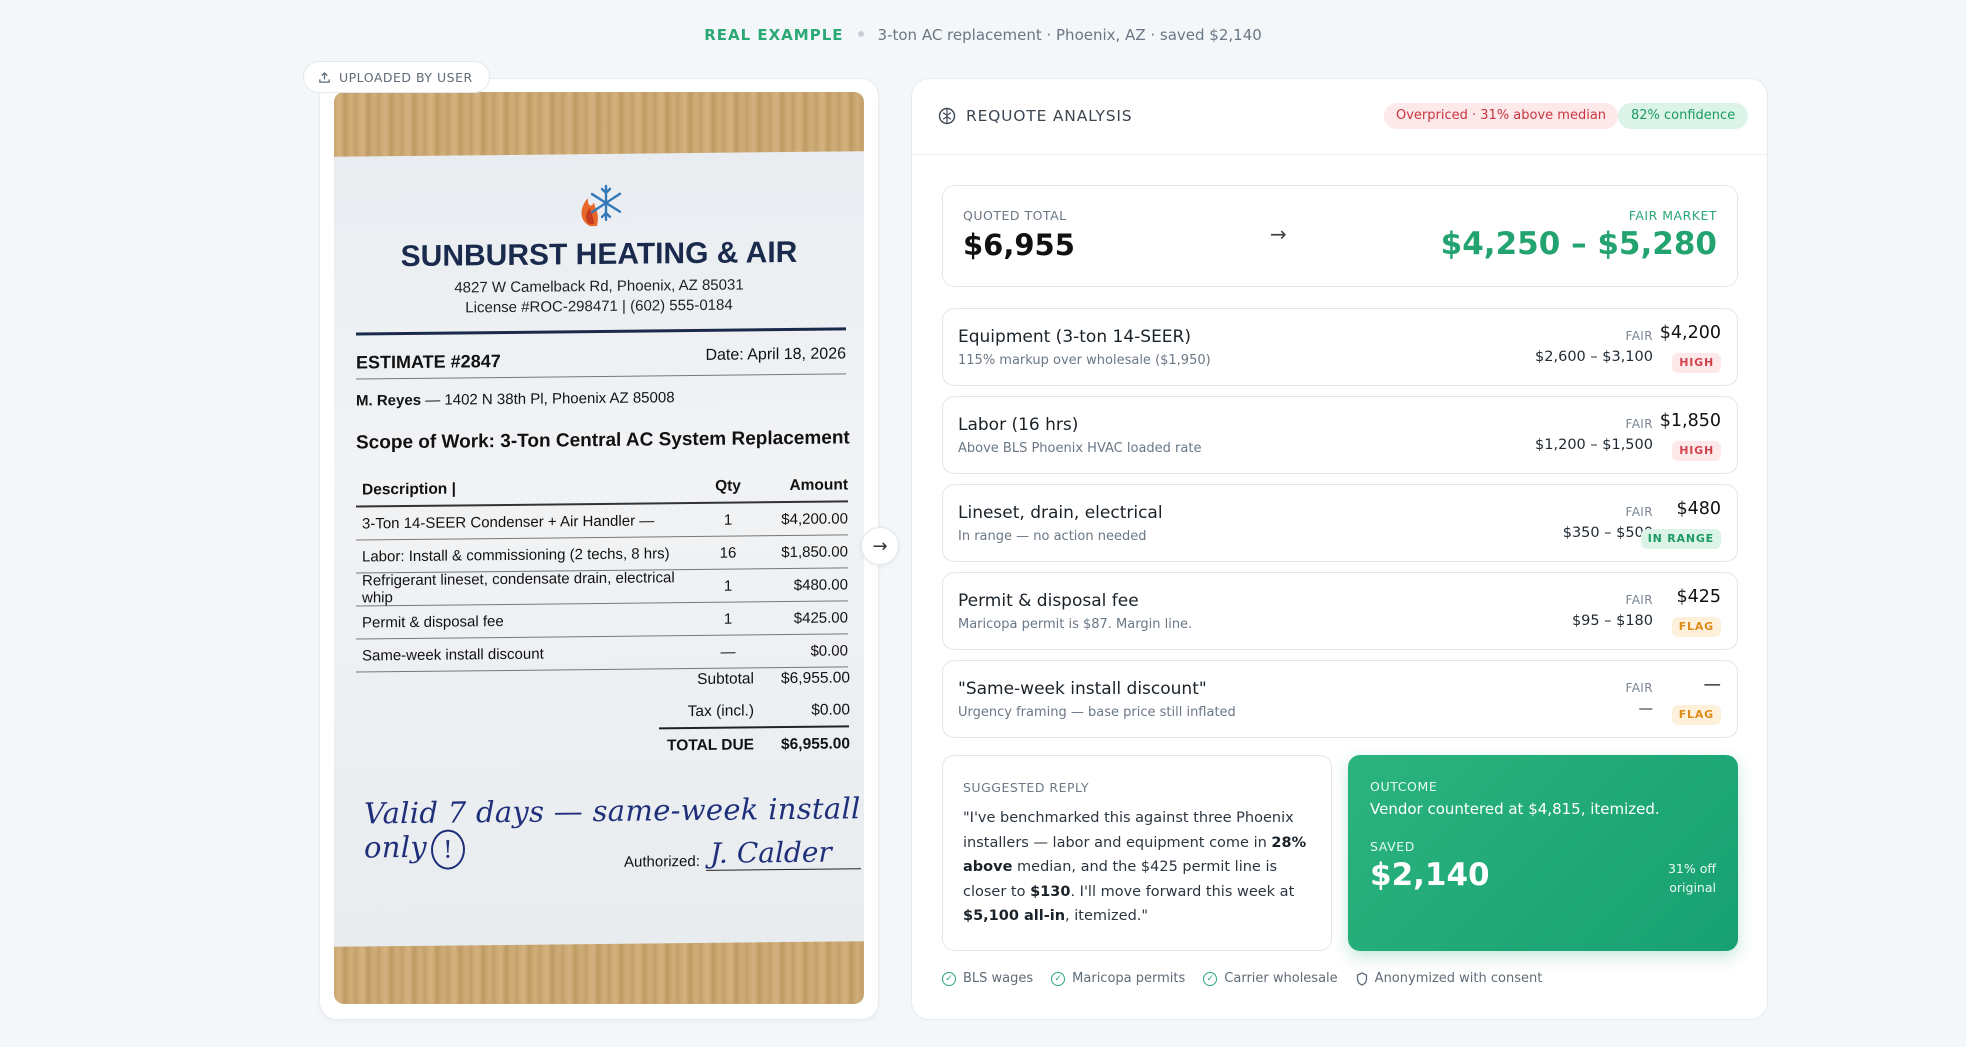 The width and height of the screenshot is (1966, 1047). I want to click on arrow-right-icon: →, so click(1278, 234).